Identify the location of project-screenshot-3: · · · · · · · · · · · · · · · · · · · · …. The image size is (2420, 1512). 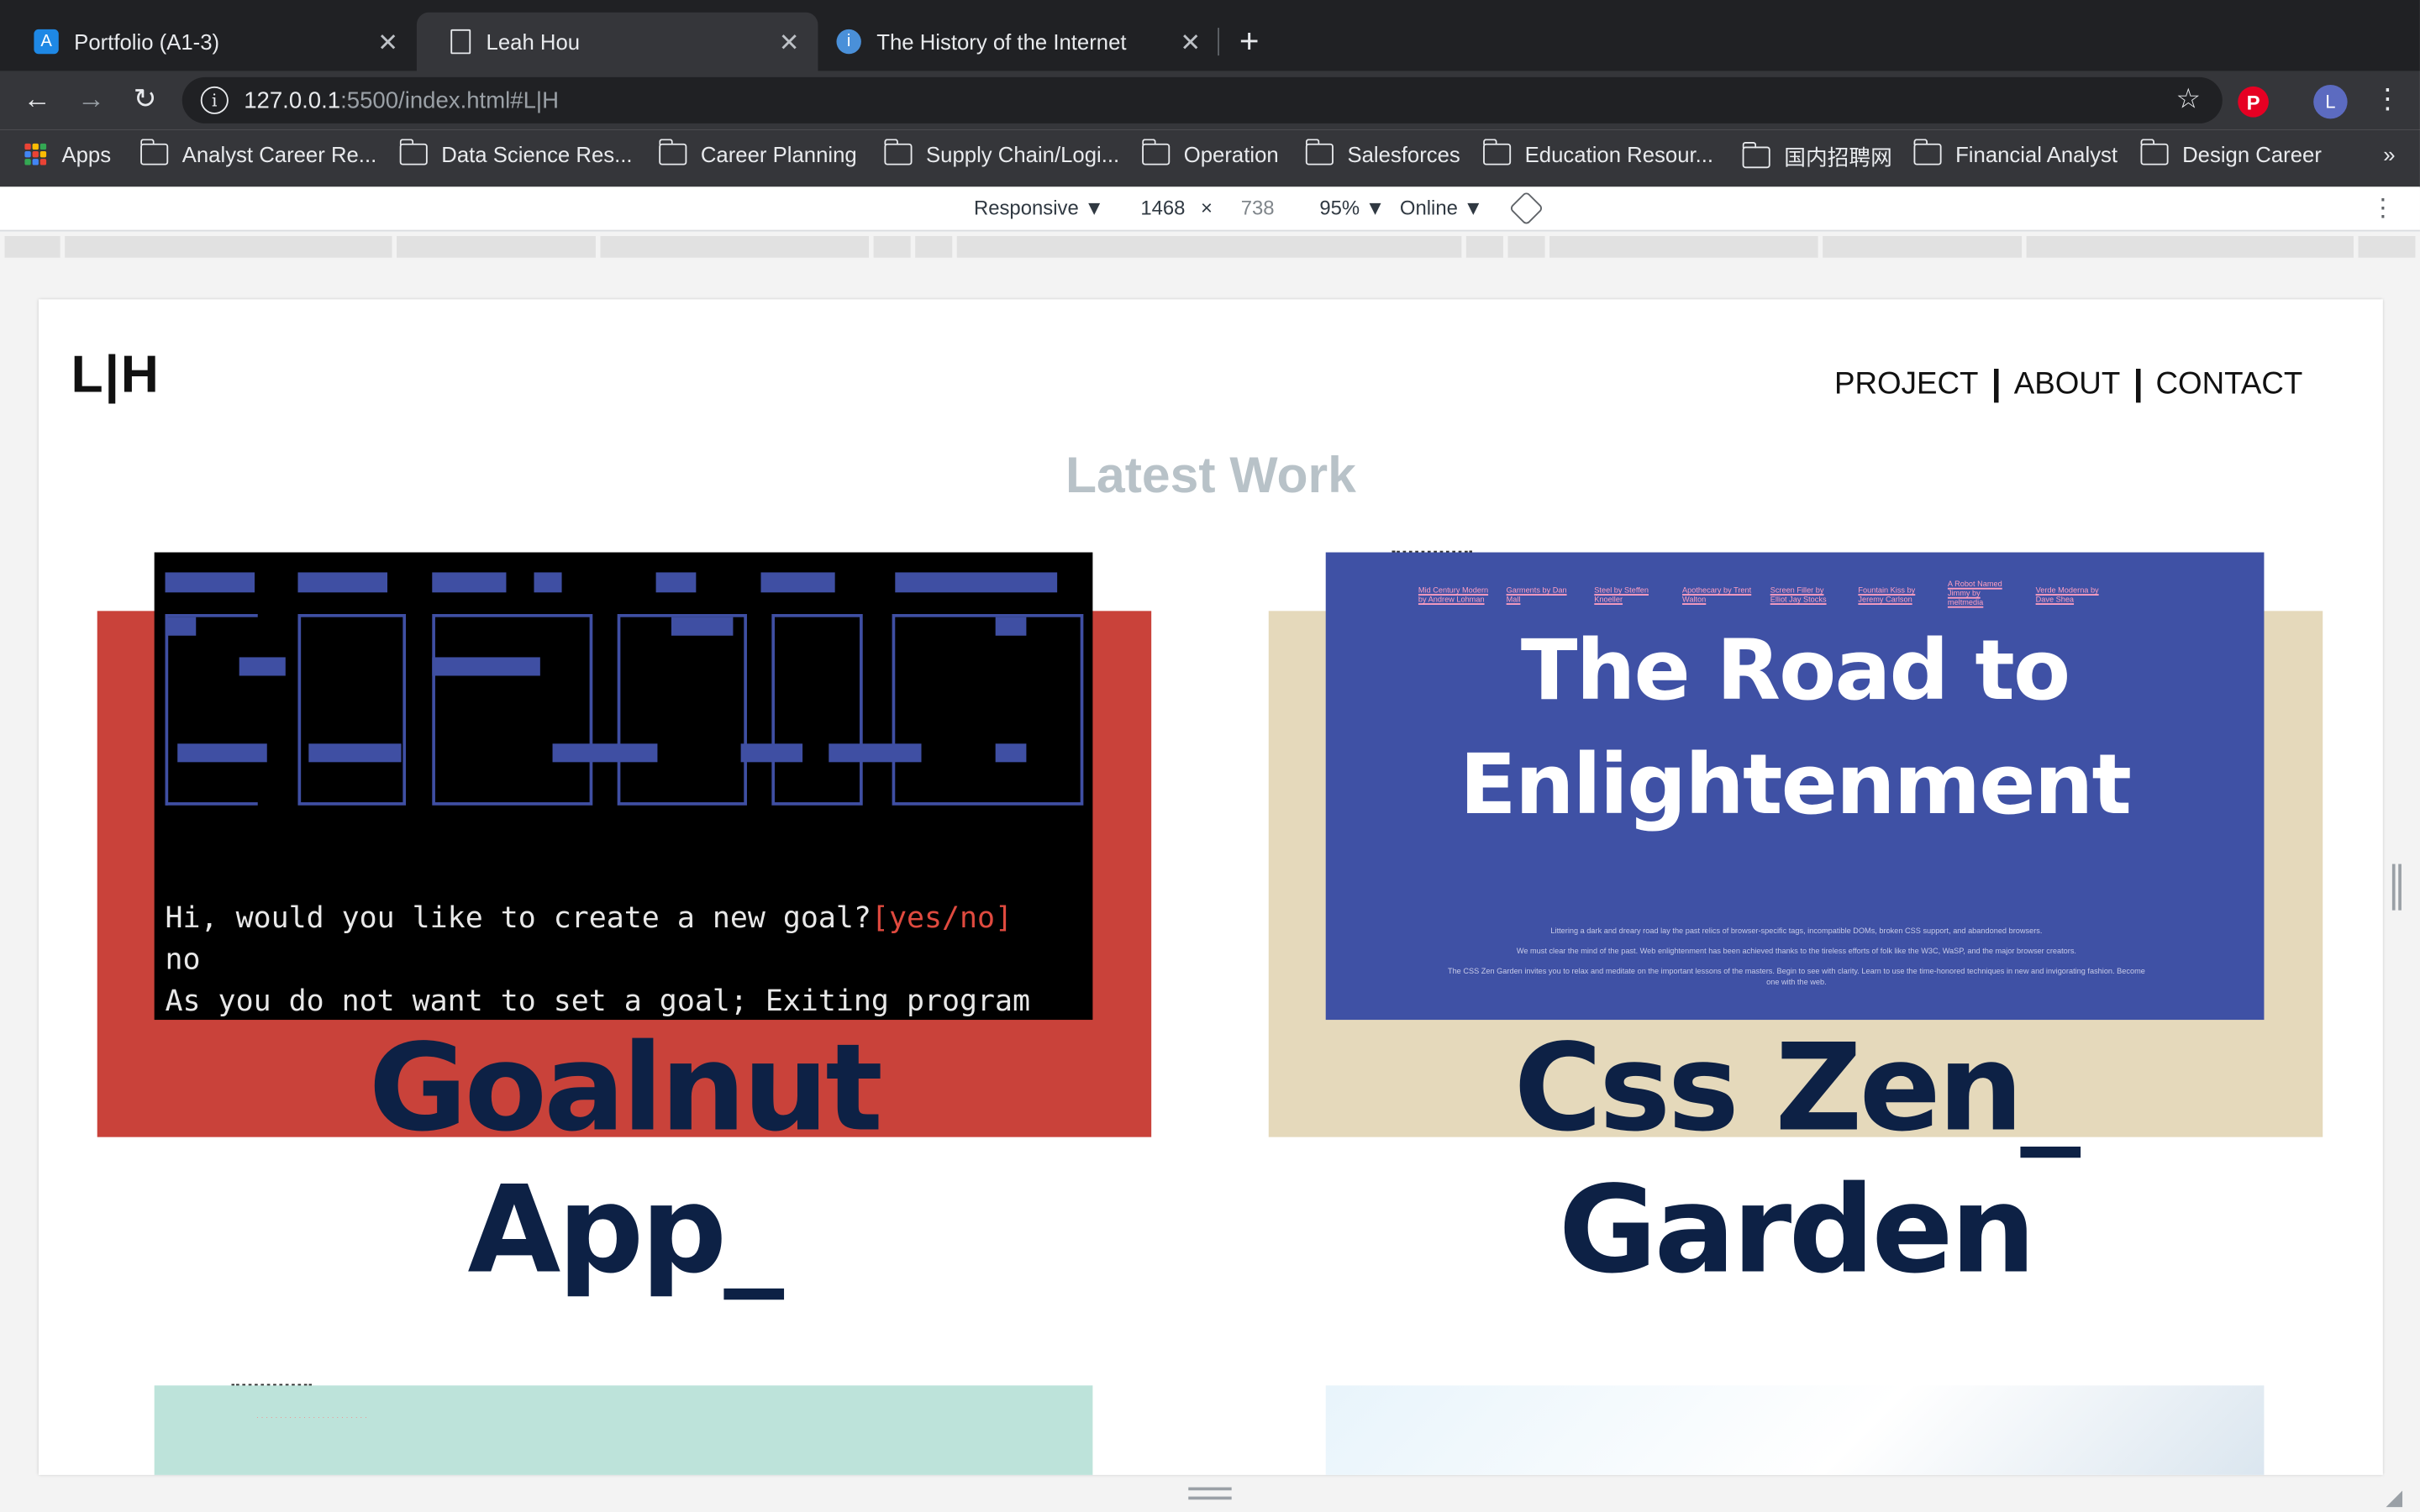
(623, 1430).